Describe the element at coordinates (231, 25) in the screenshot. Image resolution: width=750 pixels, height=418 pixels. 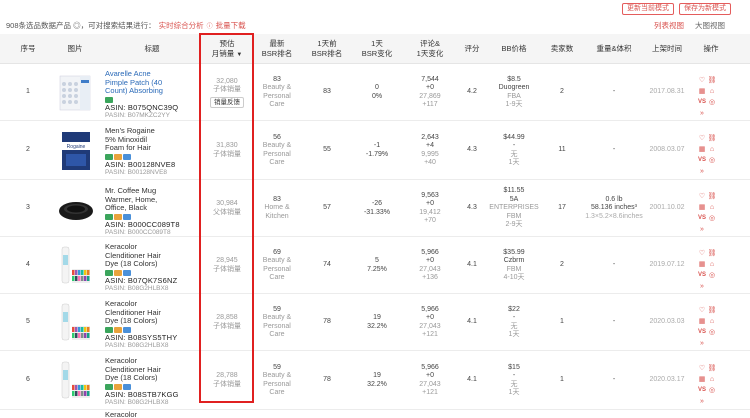
I see `bulk-download-link: 批量下载` at that location.